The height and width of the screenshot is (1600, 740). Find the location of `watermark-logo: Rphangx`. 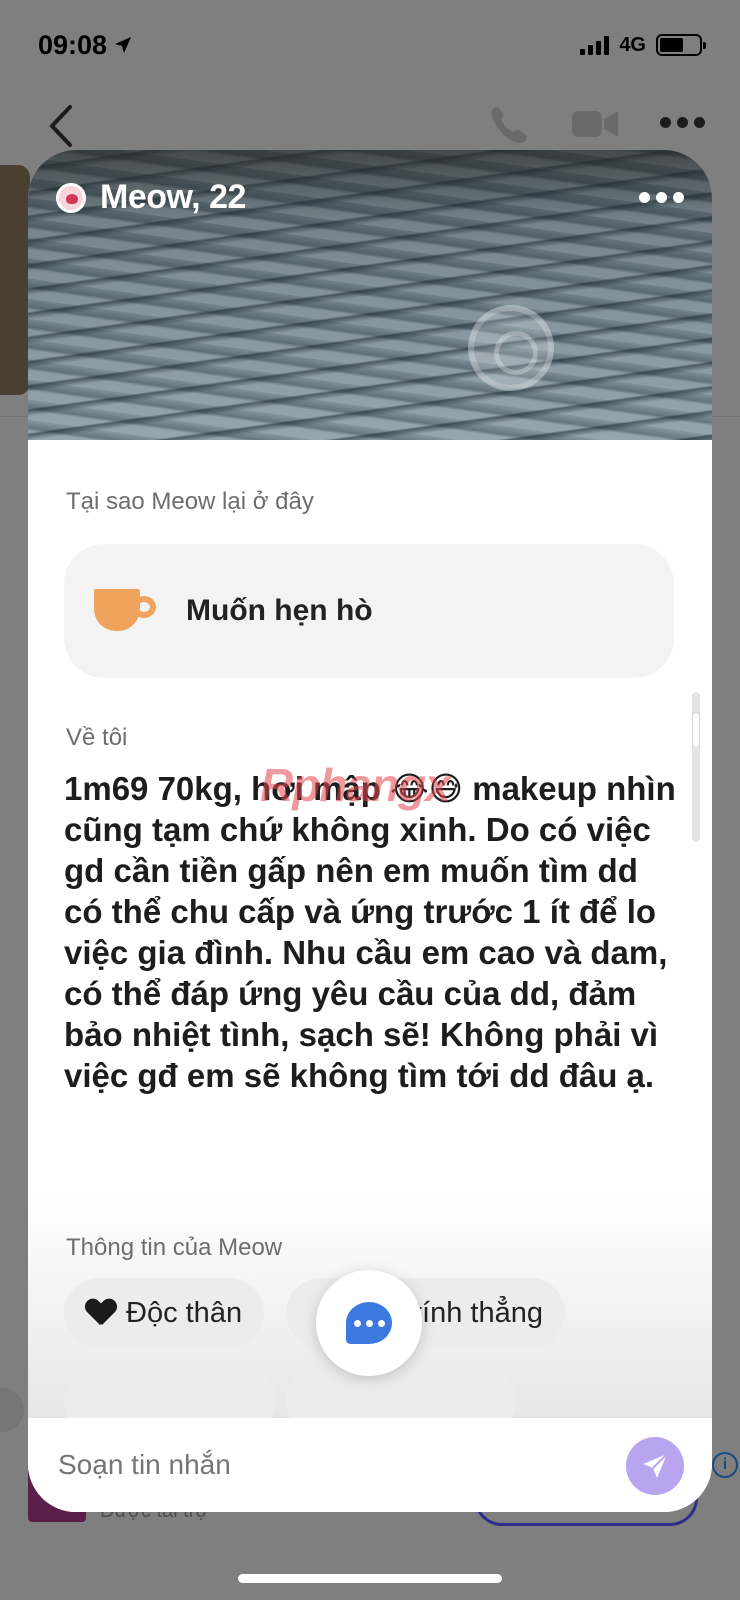

watermark-logo: Rphangx is located at coordinates (355, 785).